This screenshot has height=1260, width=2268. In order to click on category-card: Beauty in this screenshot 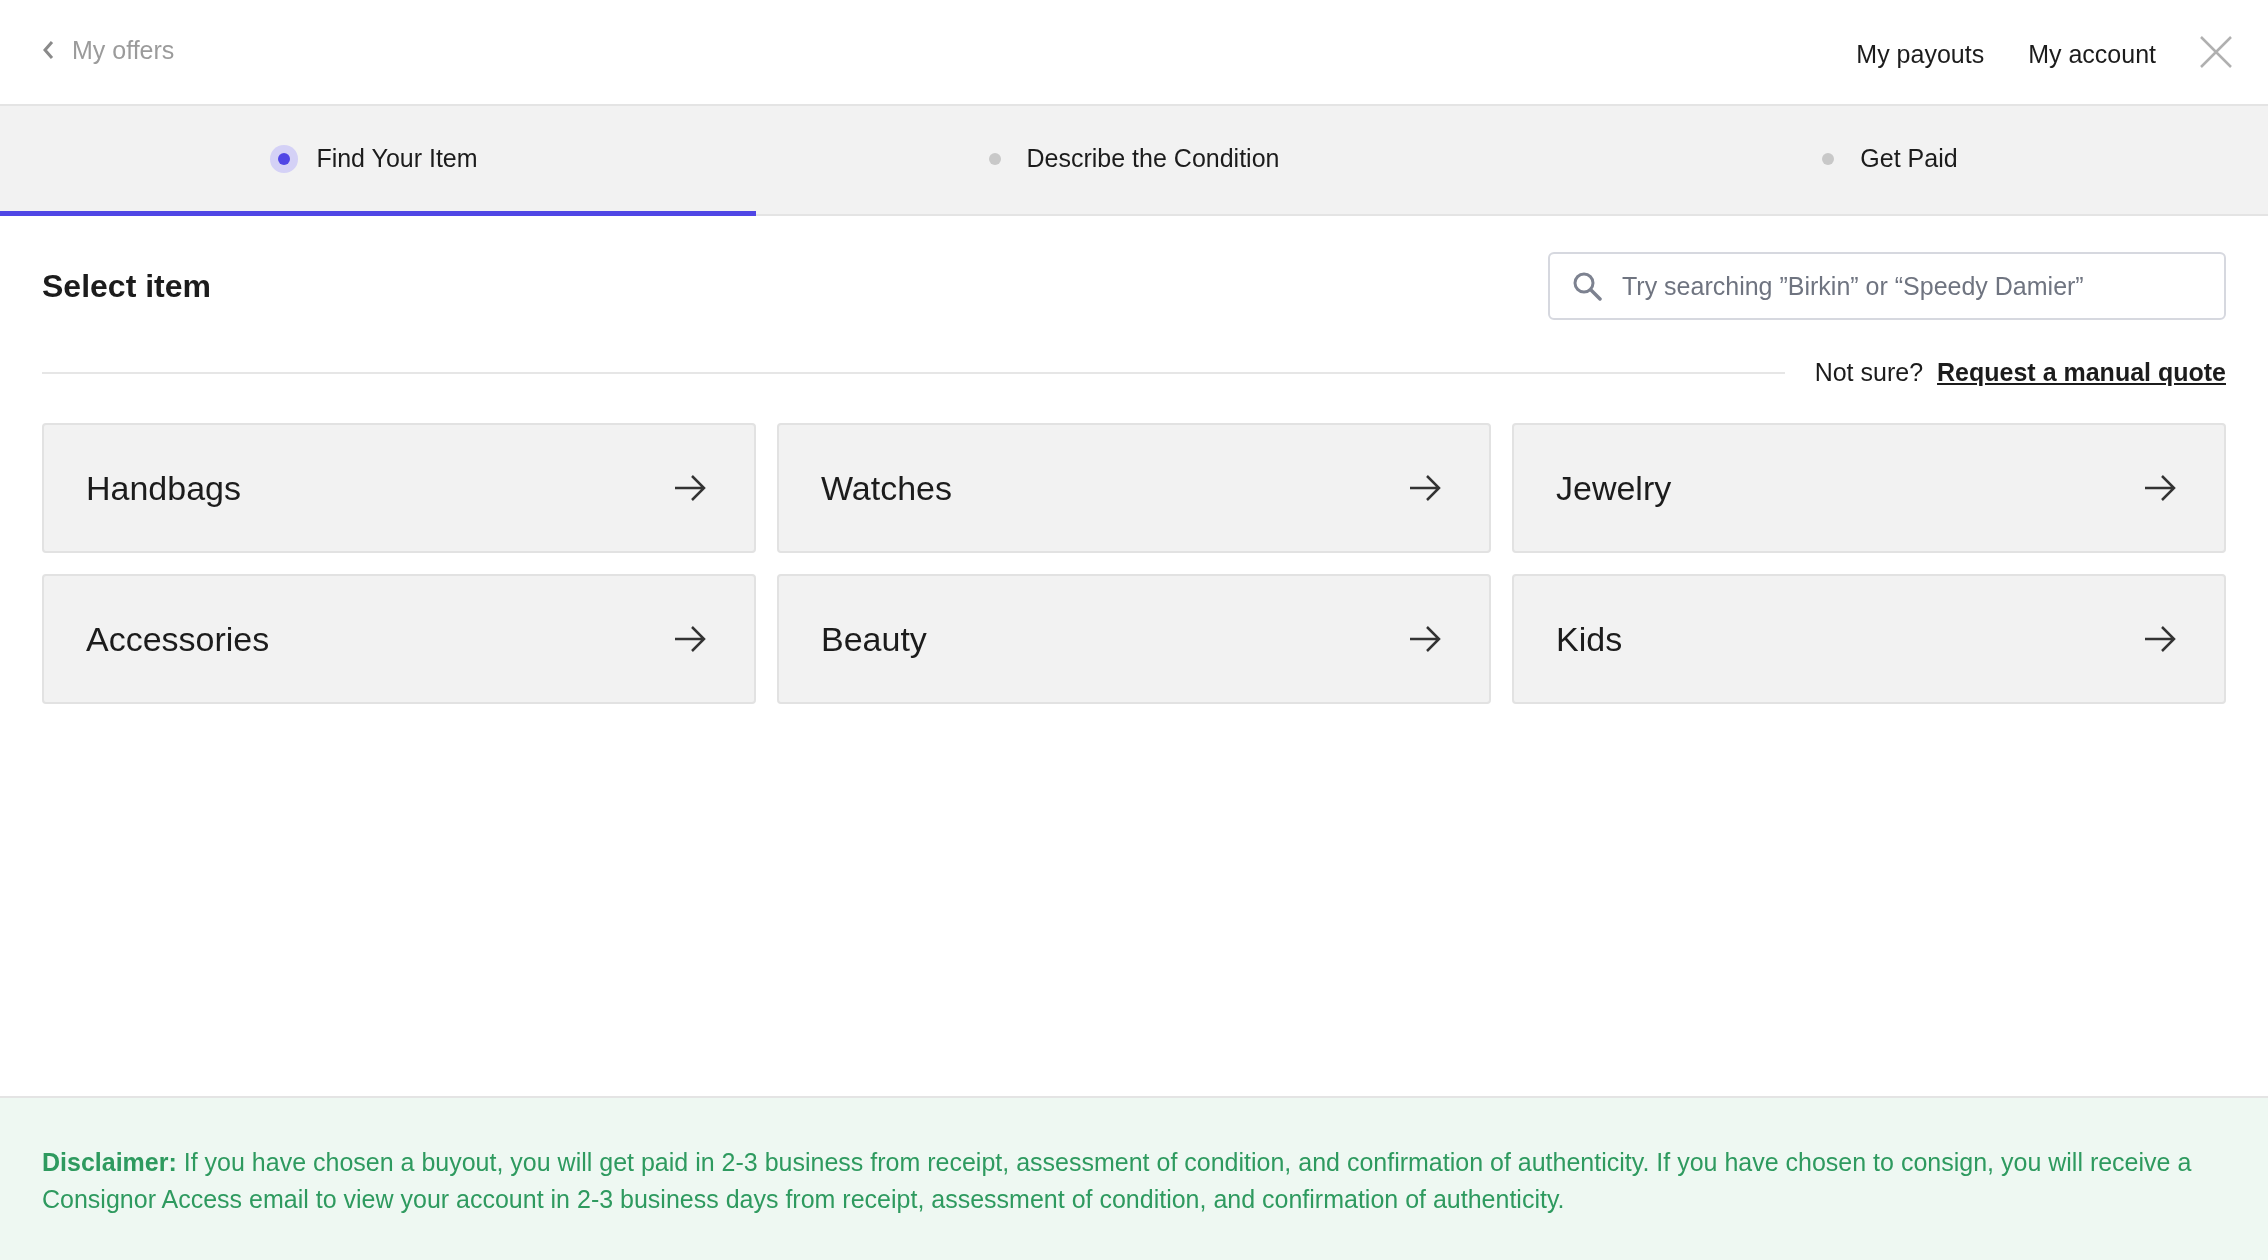, I will do `click(1134, 639)`.